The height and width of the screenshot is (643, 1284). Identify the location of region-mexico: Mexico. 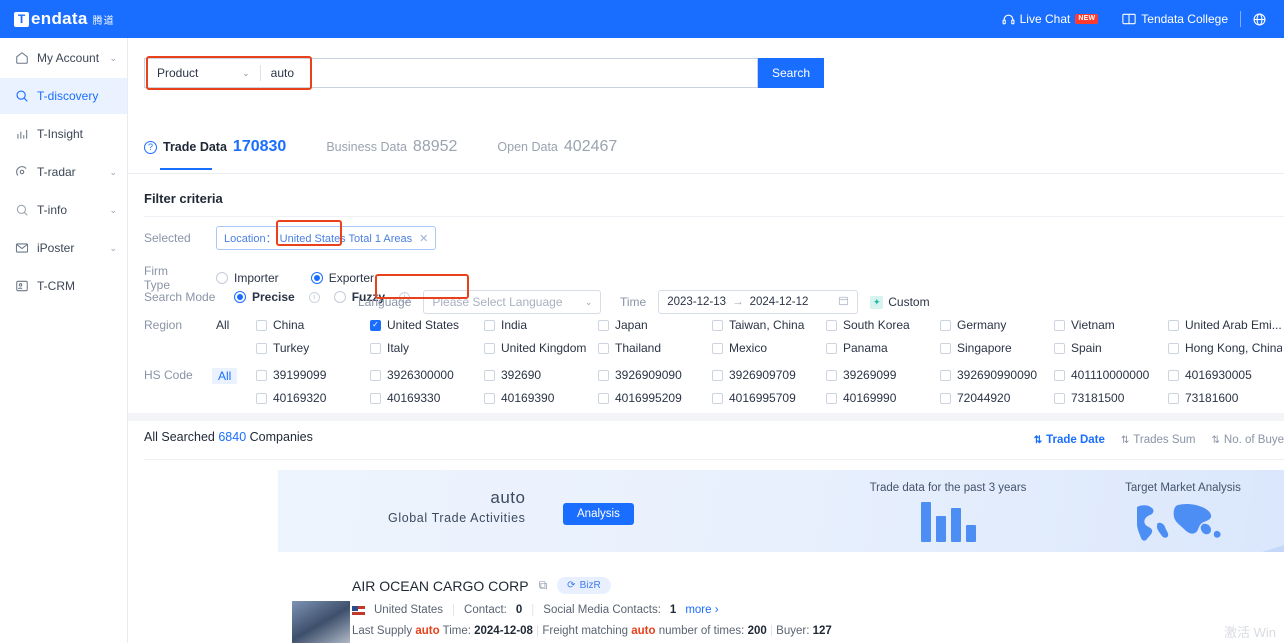
(769, 348).